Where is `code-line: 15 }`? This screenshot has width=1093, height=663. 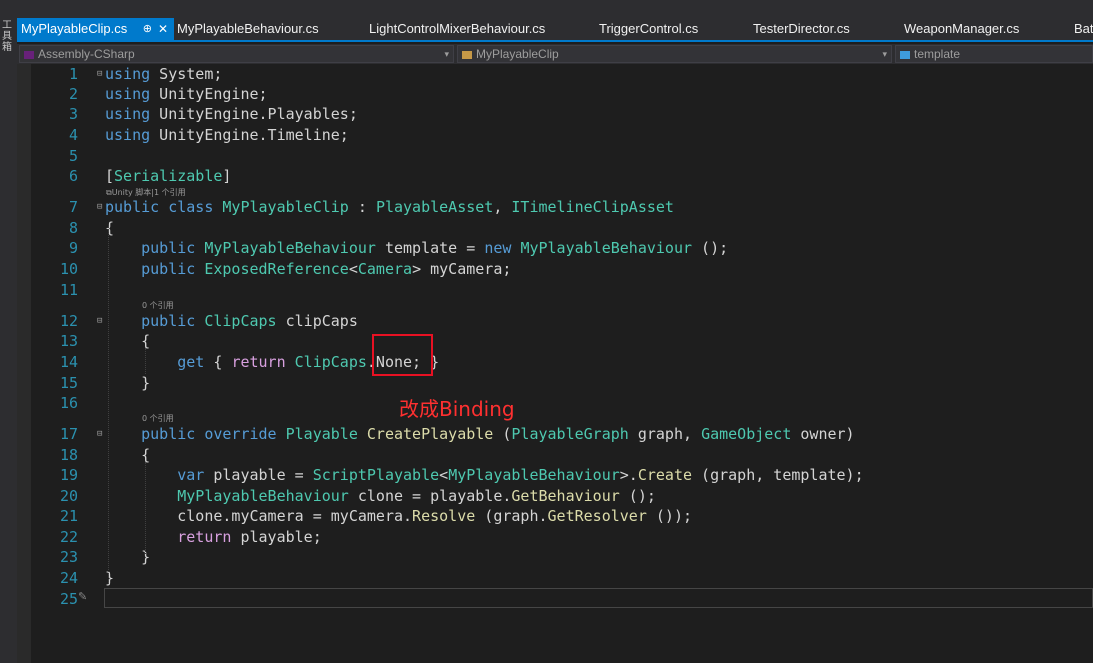 code-line: 15 } is located at coordinates (562, 383).